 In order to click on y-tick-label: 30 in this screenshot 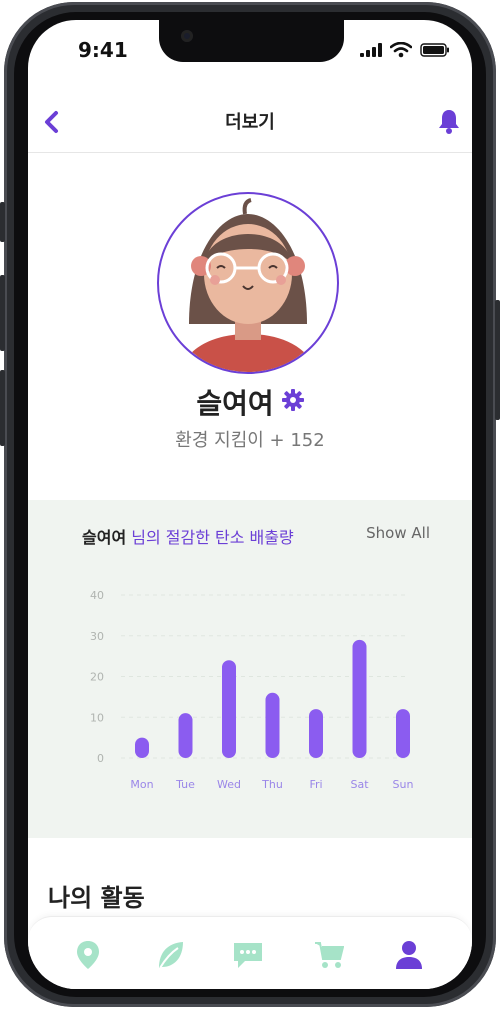, I will do `click(97, 636)`.